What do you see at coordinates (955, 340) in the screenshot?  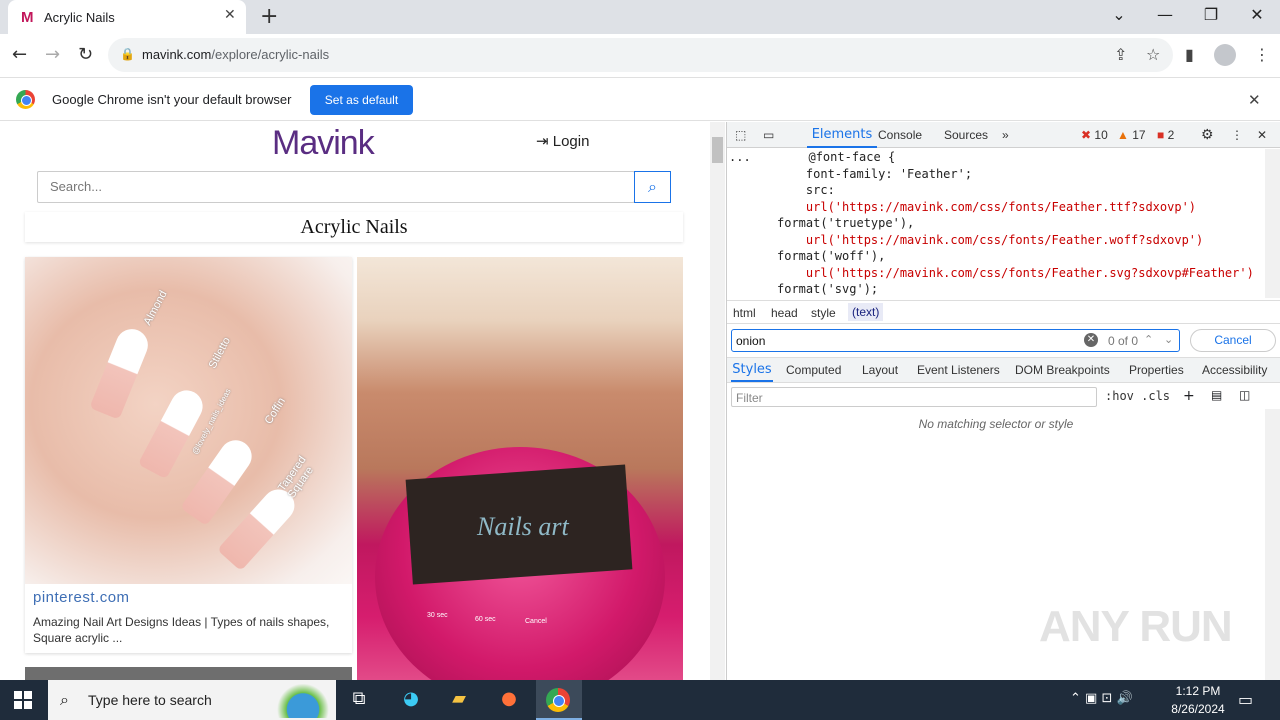 I see `find-input: onion ✕ 0 of 0 ⌃ ⌄` at bounding box center [955, 340].